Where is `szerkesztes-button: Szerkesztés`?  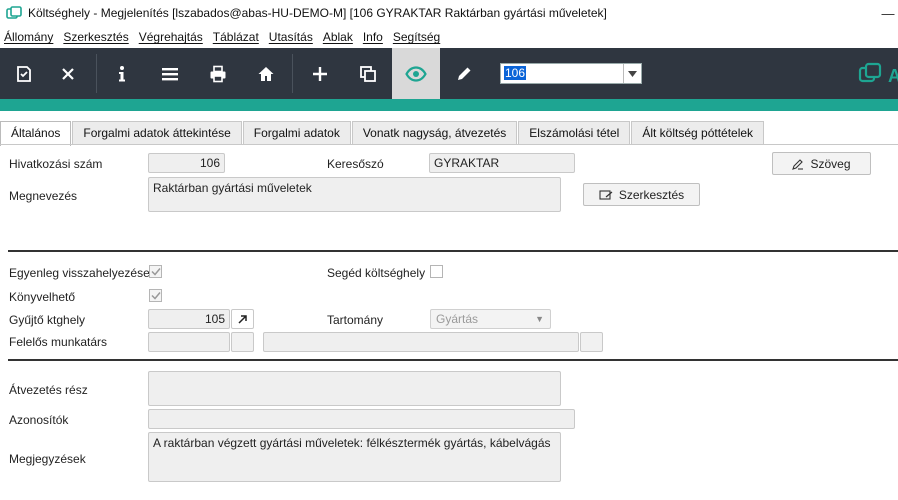
szerkesztes-button: Szerkesztés is located at coordinates (641, 194).